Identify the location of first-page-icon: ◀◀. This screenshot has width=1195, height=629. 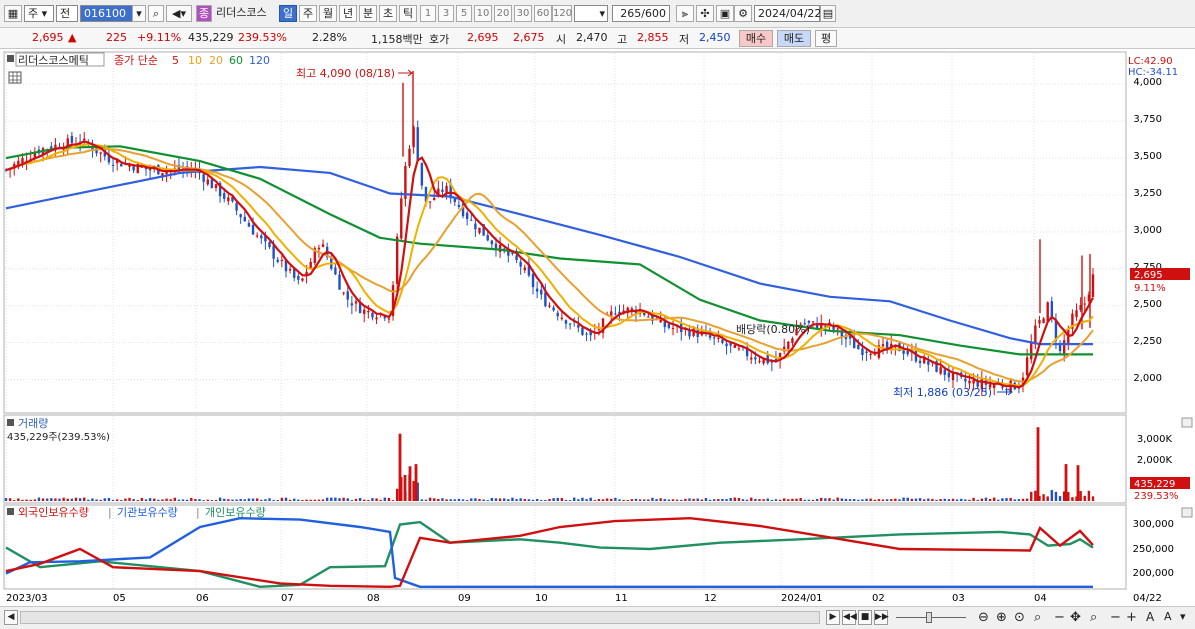
(849, 617).